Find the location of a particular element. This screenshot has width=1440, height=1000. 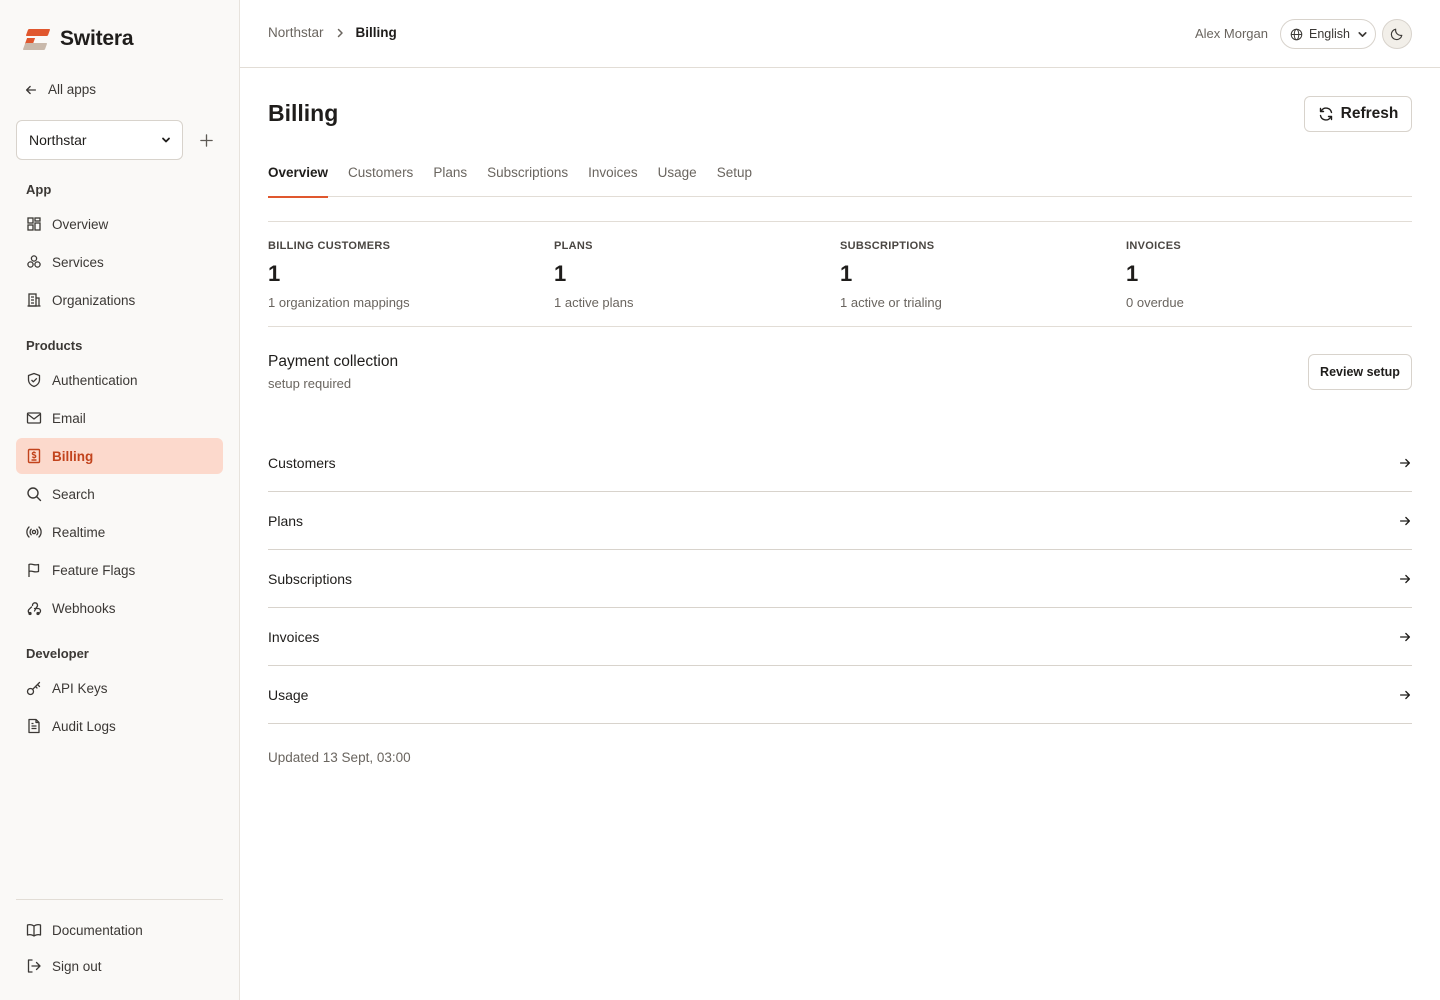

globe-icon is located at coordinates (1296, 34).